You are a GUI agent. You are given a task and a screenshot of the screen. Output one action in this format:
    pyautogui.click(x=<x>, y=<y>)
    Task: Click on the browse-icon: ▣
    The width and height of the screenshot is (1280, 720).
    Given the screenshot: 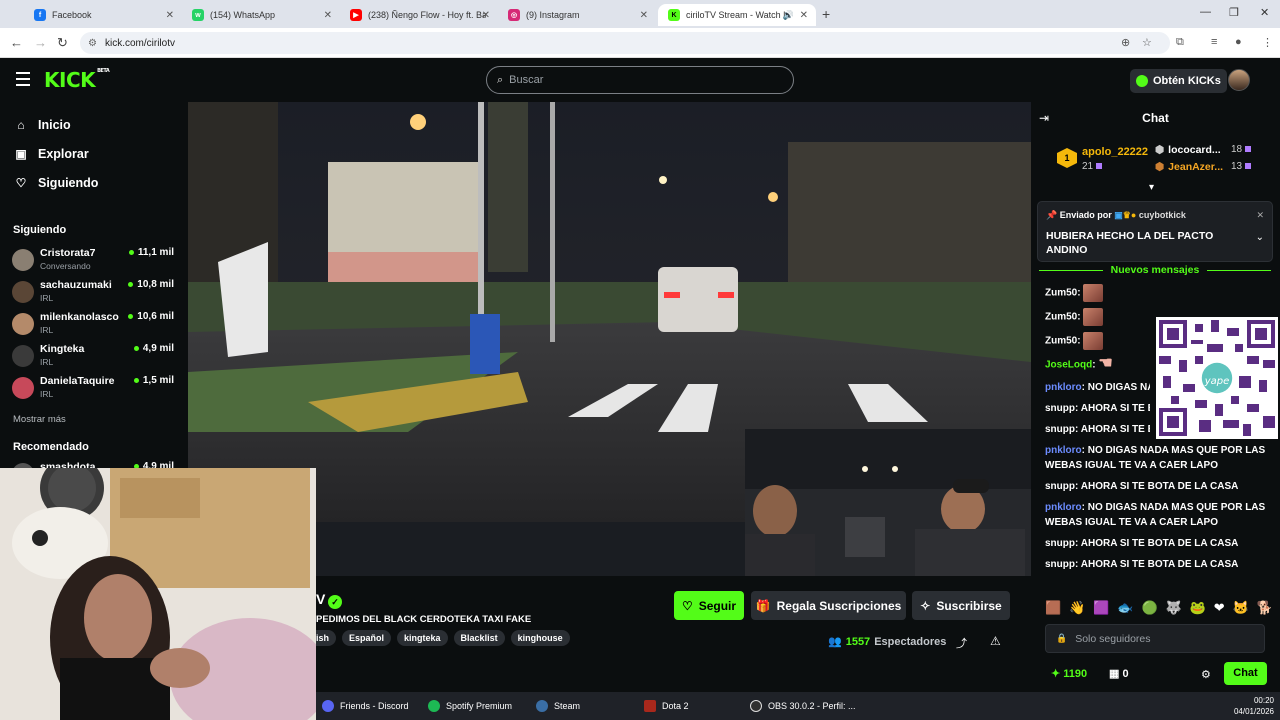 What is the action you would take?
    pyautogui.click(x=21, y=154)
    